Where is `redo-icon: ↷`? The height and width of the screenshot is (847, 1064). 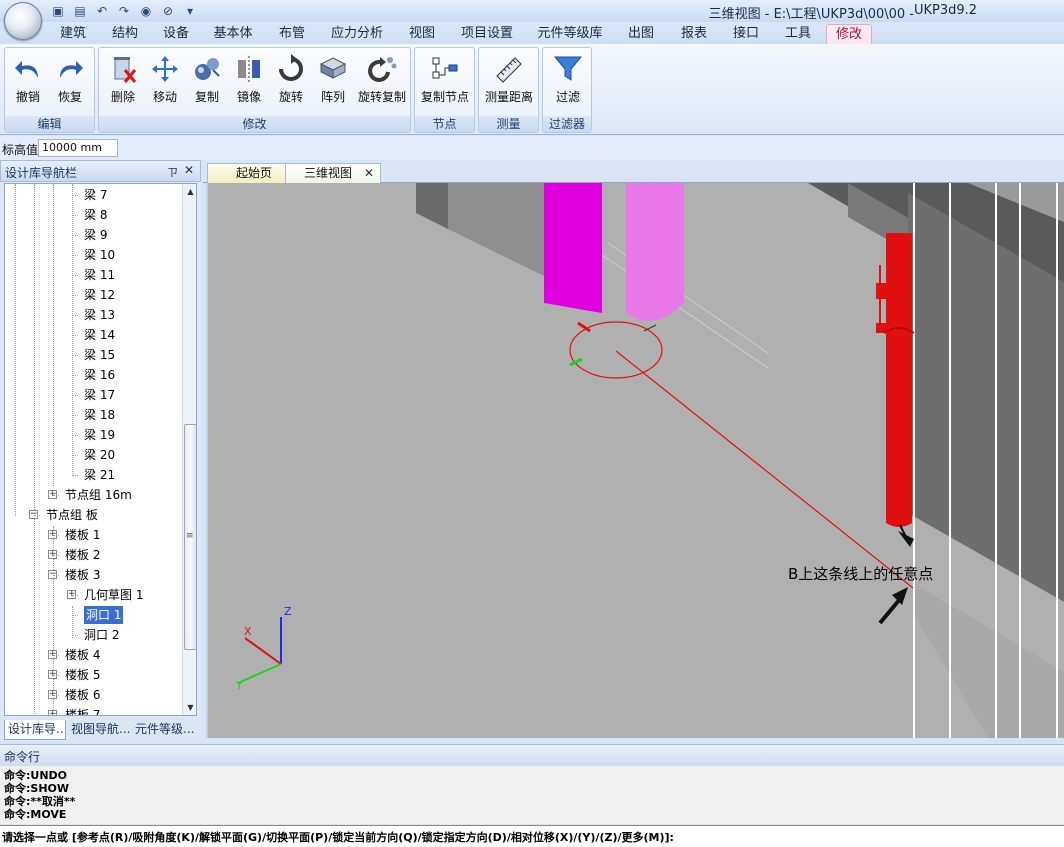
redo-icon: ↷ is located at coordinates (124, 11).